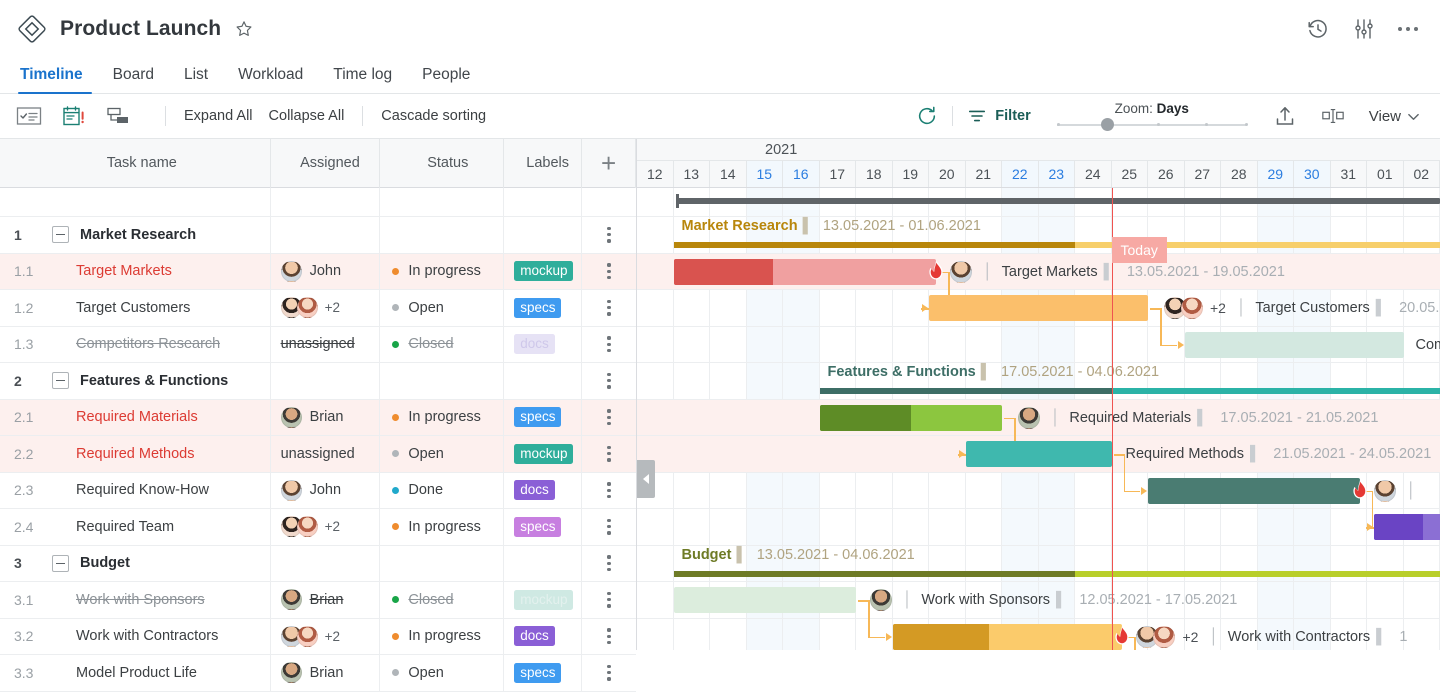  Describe the element at coordinates (692, 174) in the screenshot. I see `gantt-day-header: 13` at that location.